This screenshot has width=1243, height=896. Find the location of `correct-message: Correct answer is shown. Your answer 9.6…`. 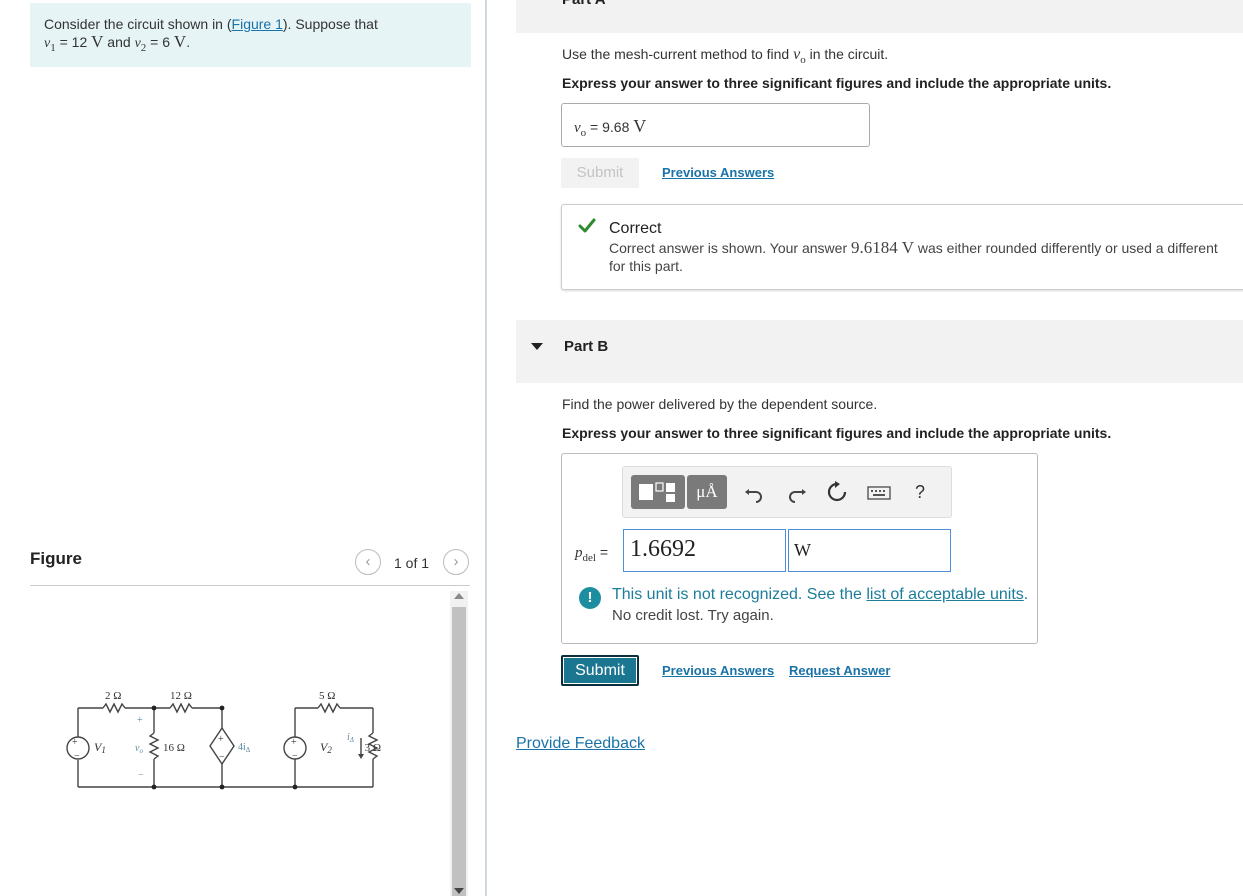

correct-message: Correct answer is shown. Your answer 9.6… is located at coordinates (926, 257).